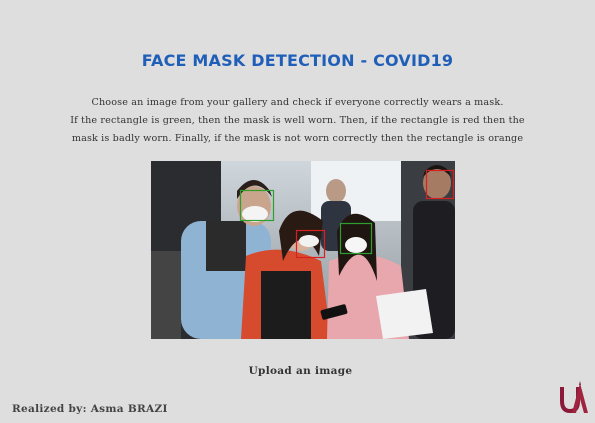 The image size is (595, 423). I want to click on upload-image-button: Upload an image, so click(297, 371).